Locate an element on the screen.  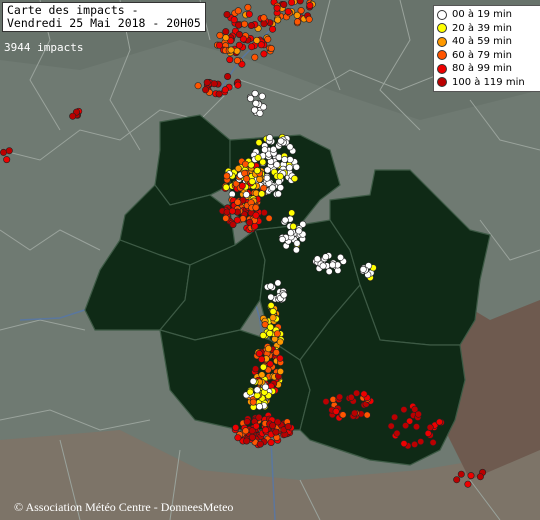
legend-item: 40 à 59 min is located at coordinates (487, 42).